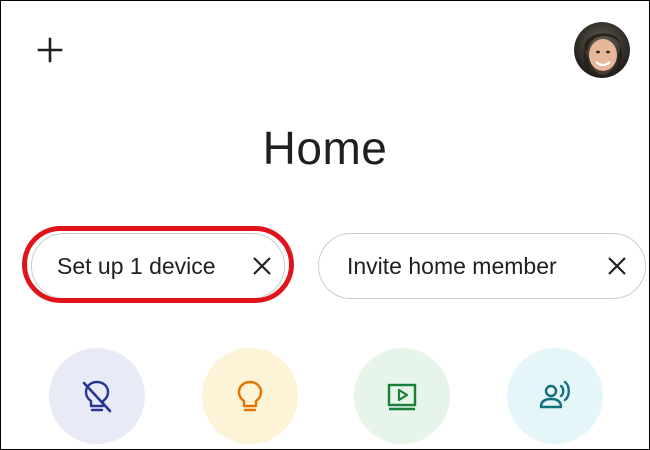 The width and height of the screenshot is (650, 450). I want to click on light-off-icon, so click(97, 396).